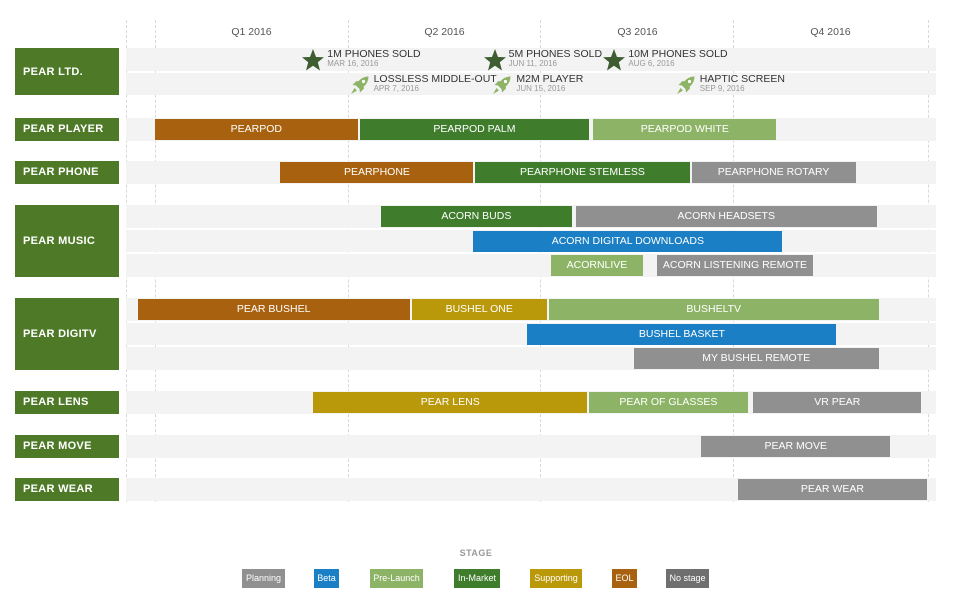 Image resolution: width=960 pixels, height=600 pixels. Describe the element at coordinates (677, 60) in the screenshot. I see `milestone: 10M PHONES SOLD AUG 6, 2016` at that location.